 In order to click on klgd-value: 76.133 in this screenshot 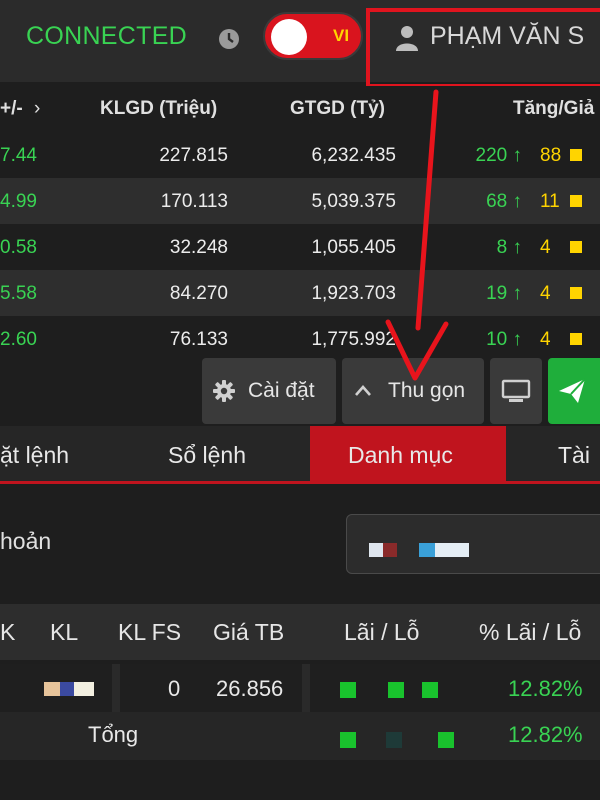, I will do `click(198, 339)`.